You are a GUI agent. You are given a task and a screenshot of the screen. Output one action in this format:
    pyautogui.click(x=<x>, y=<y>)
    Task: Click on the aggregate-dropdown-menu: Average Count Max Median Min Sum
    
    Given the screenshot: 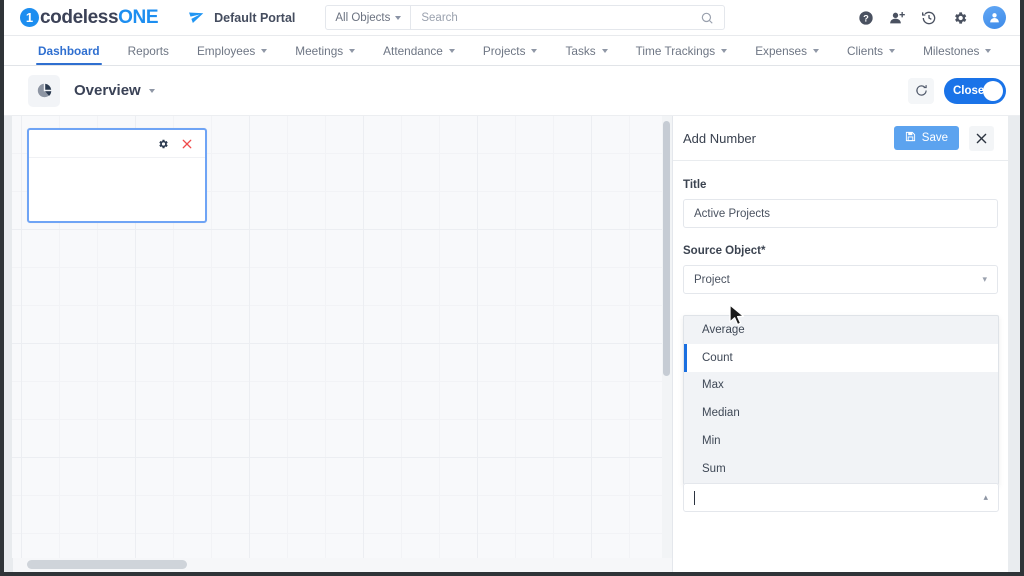 What is the action you would take?
    pyautogui.click(x=841, y=400)
    